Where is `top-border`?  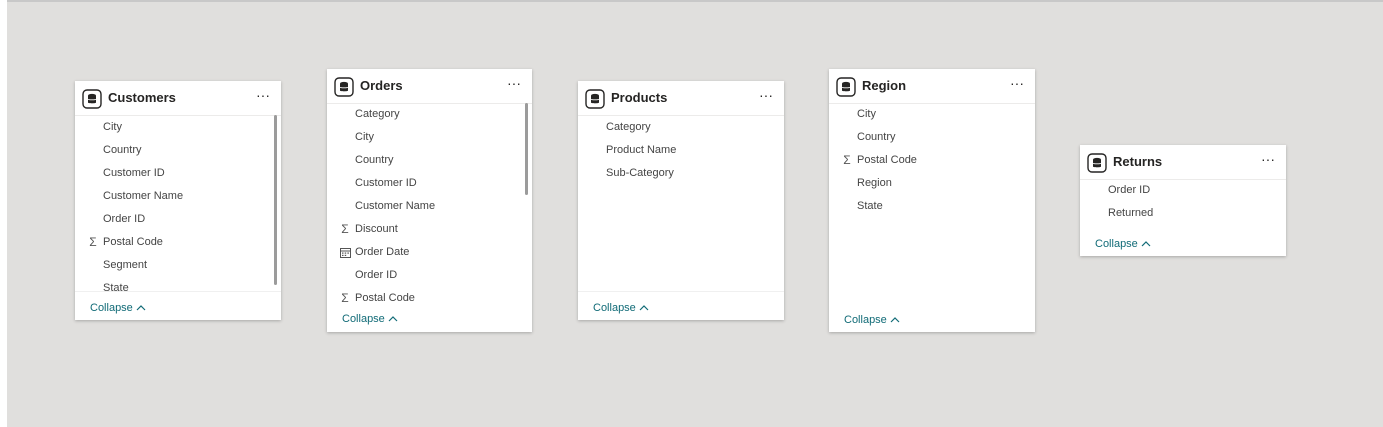
top-border is located at coordinates (691, 1).